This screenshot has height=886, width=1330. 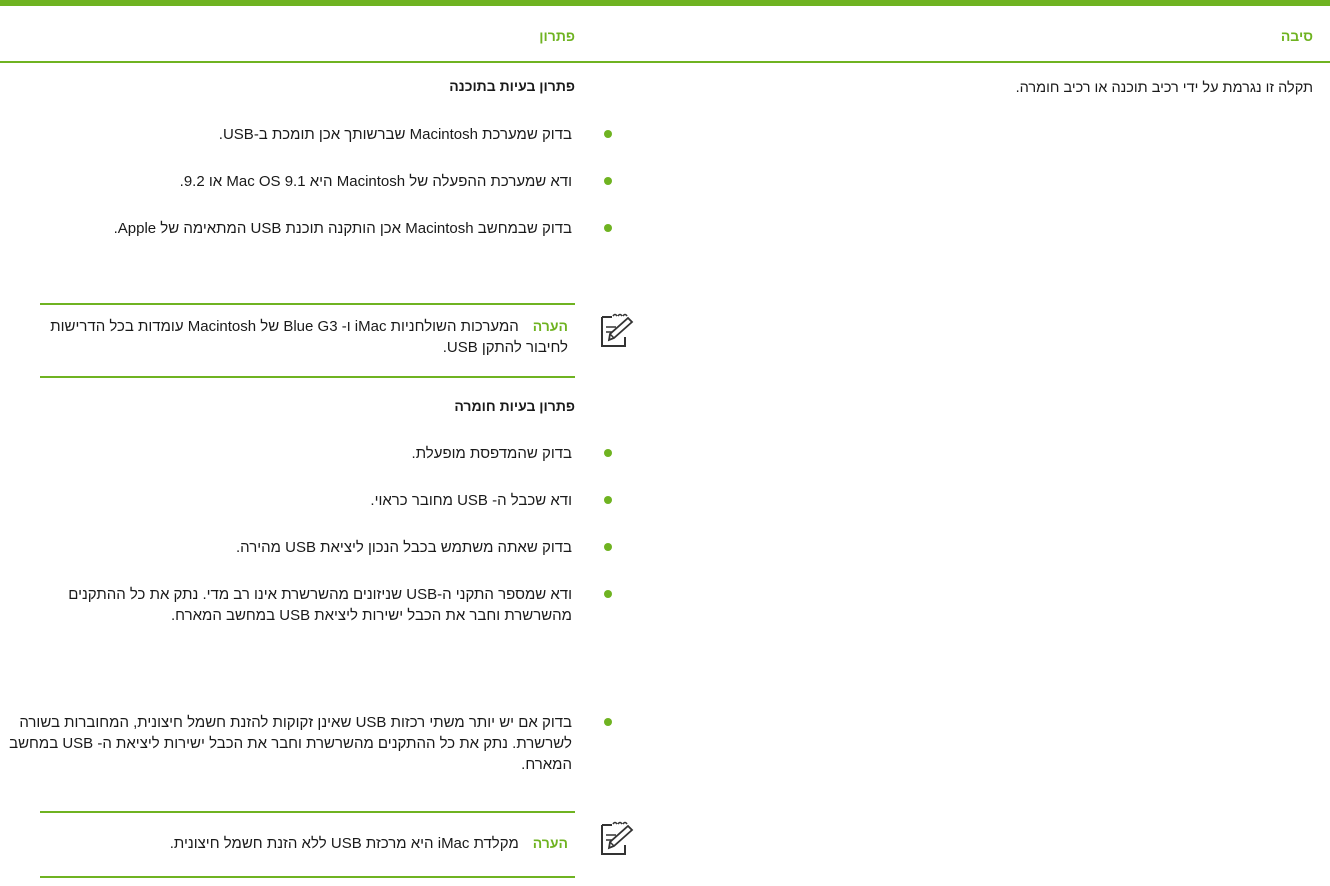 What do you see at coordinates (514, 406) in the screenshot?
I see `hardware-section-title: פתרון בעיות חומרה` at bounding box center [514, 406].